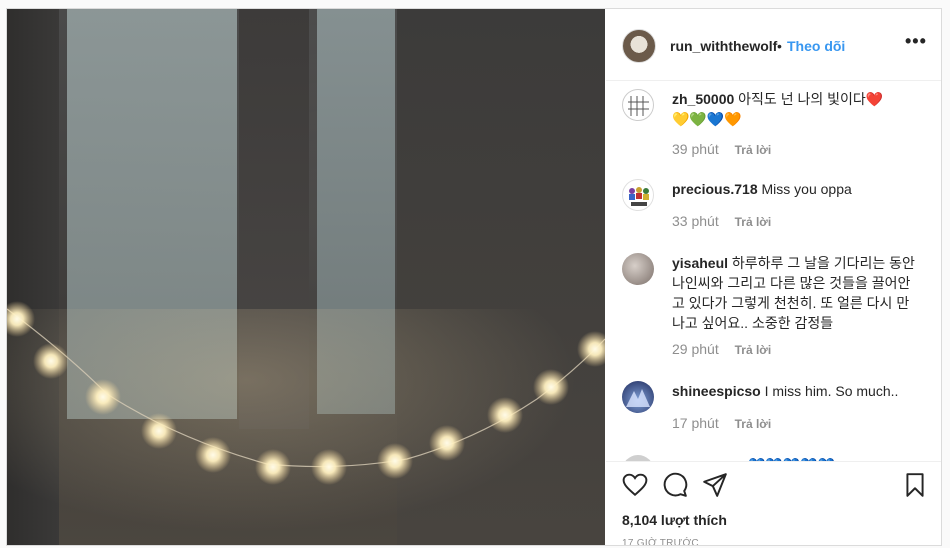 This screenshot has width=950, height=548. Describe the element at coordinates (695, 149) in the screenshot. I see `comment-time: 39 phút` at that location.